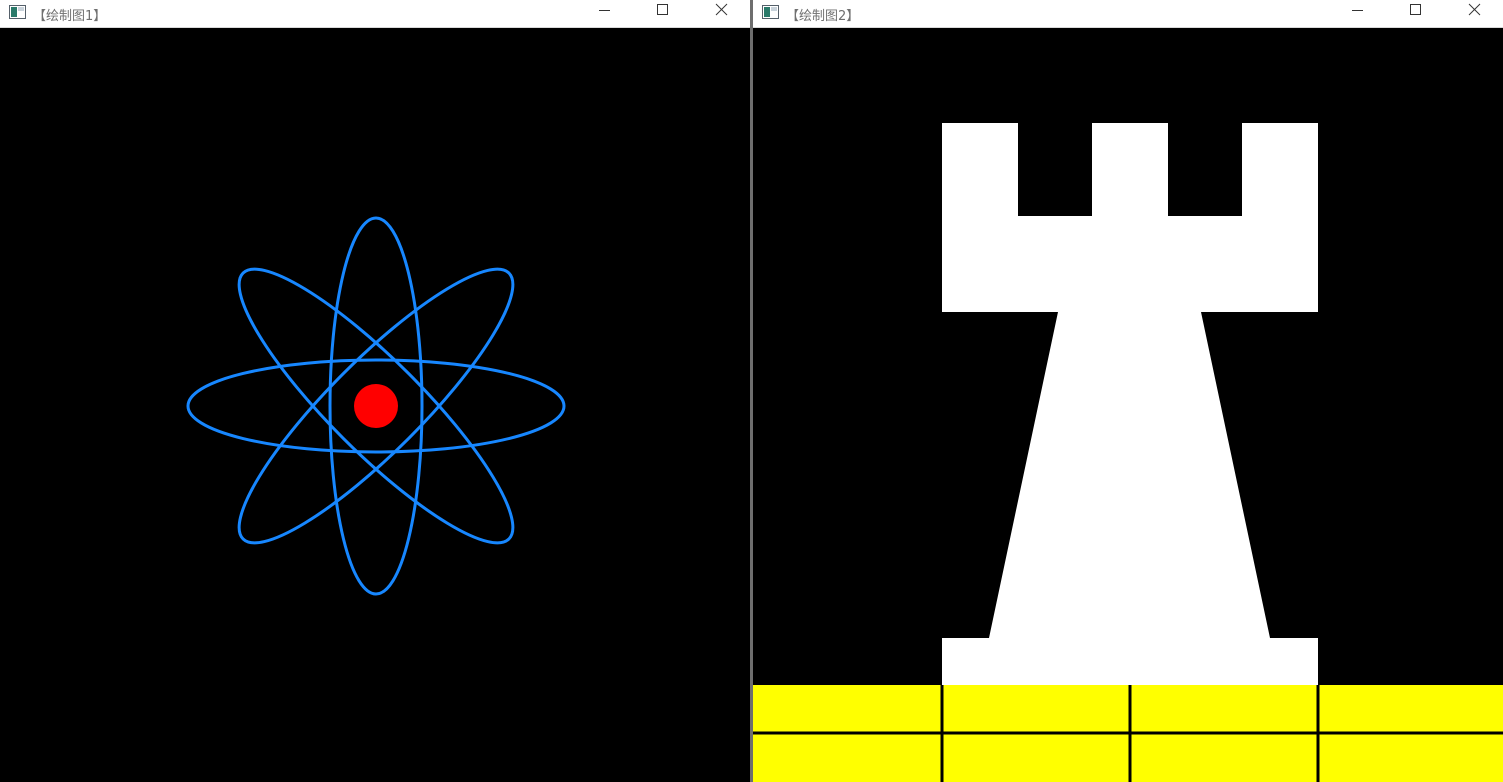 This screenshot has width=1503, height=782. I want to click on title-bar: 【绘制图1】, so click(375, 14).